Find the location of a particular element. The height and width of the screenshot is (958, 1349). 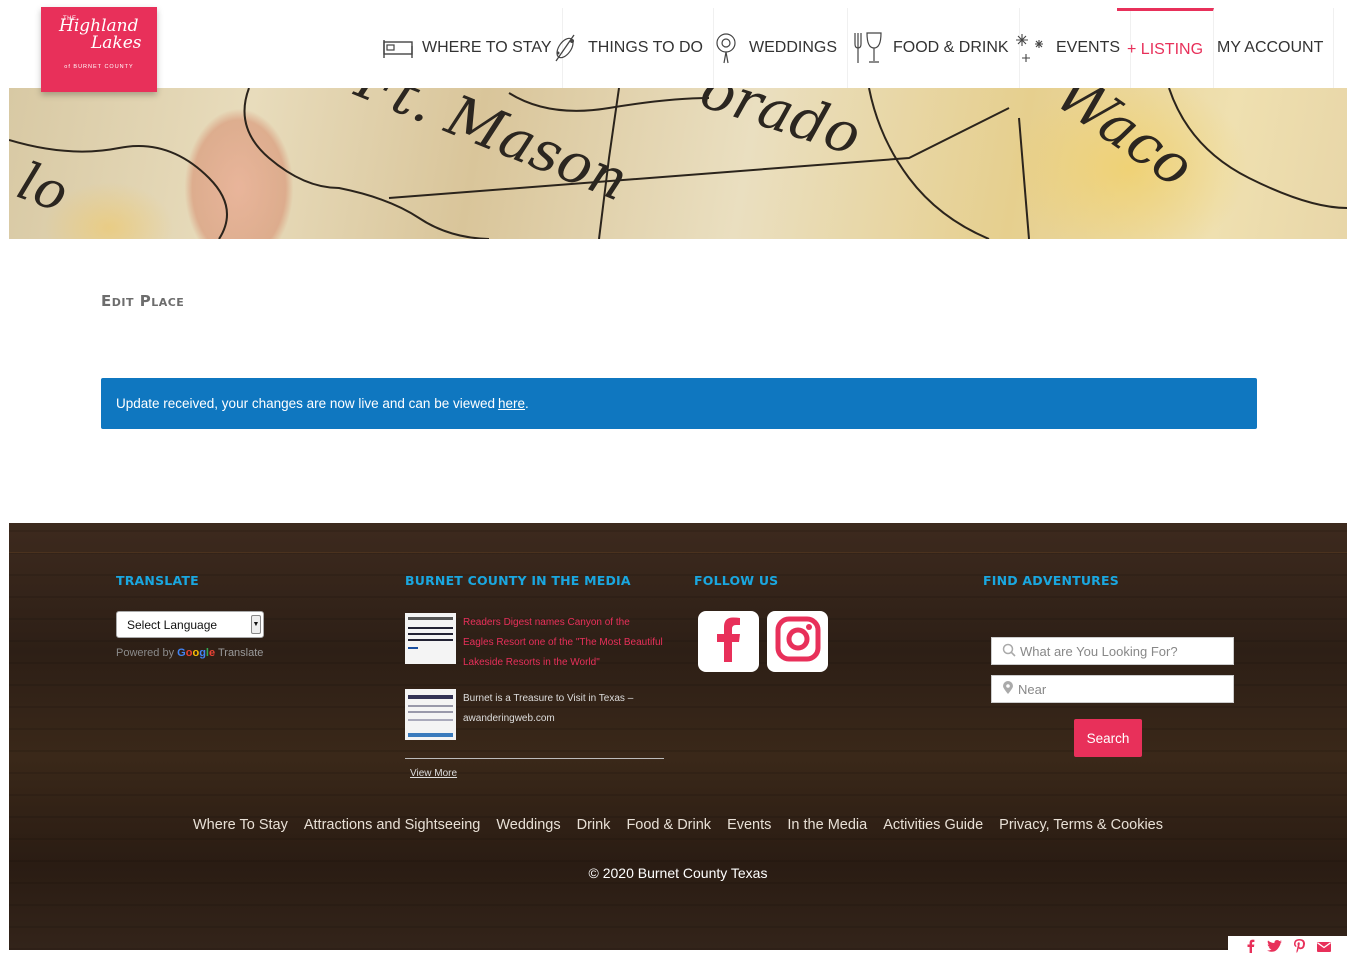

instagram-icon is located at coordinates (798, 641).